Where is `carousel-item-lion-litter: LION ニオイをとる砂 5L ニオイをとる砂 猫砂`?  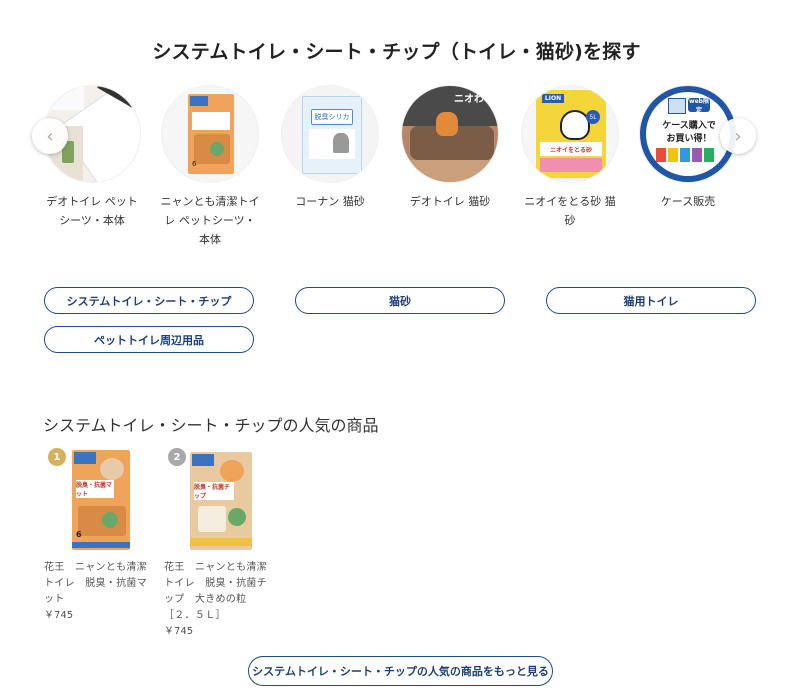
carousel-item-lion-litter: LION ニオイをとる砂 5L ニオイをとる砂 猫砂 is located at coordinates (570, 158).